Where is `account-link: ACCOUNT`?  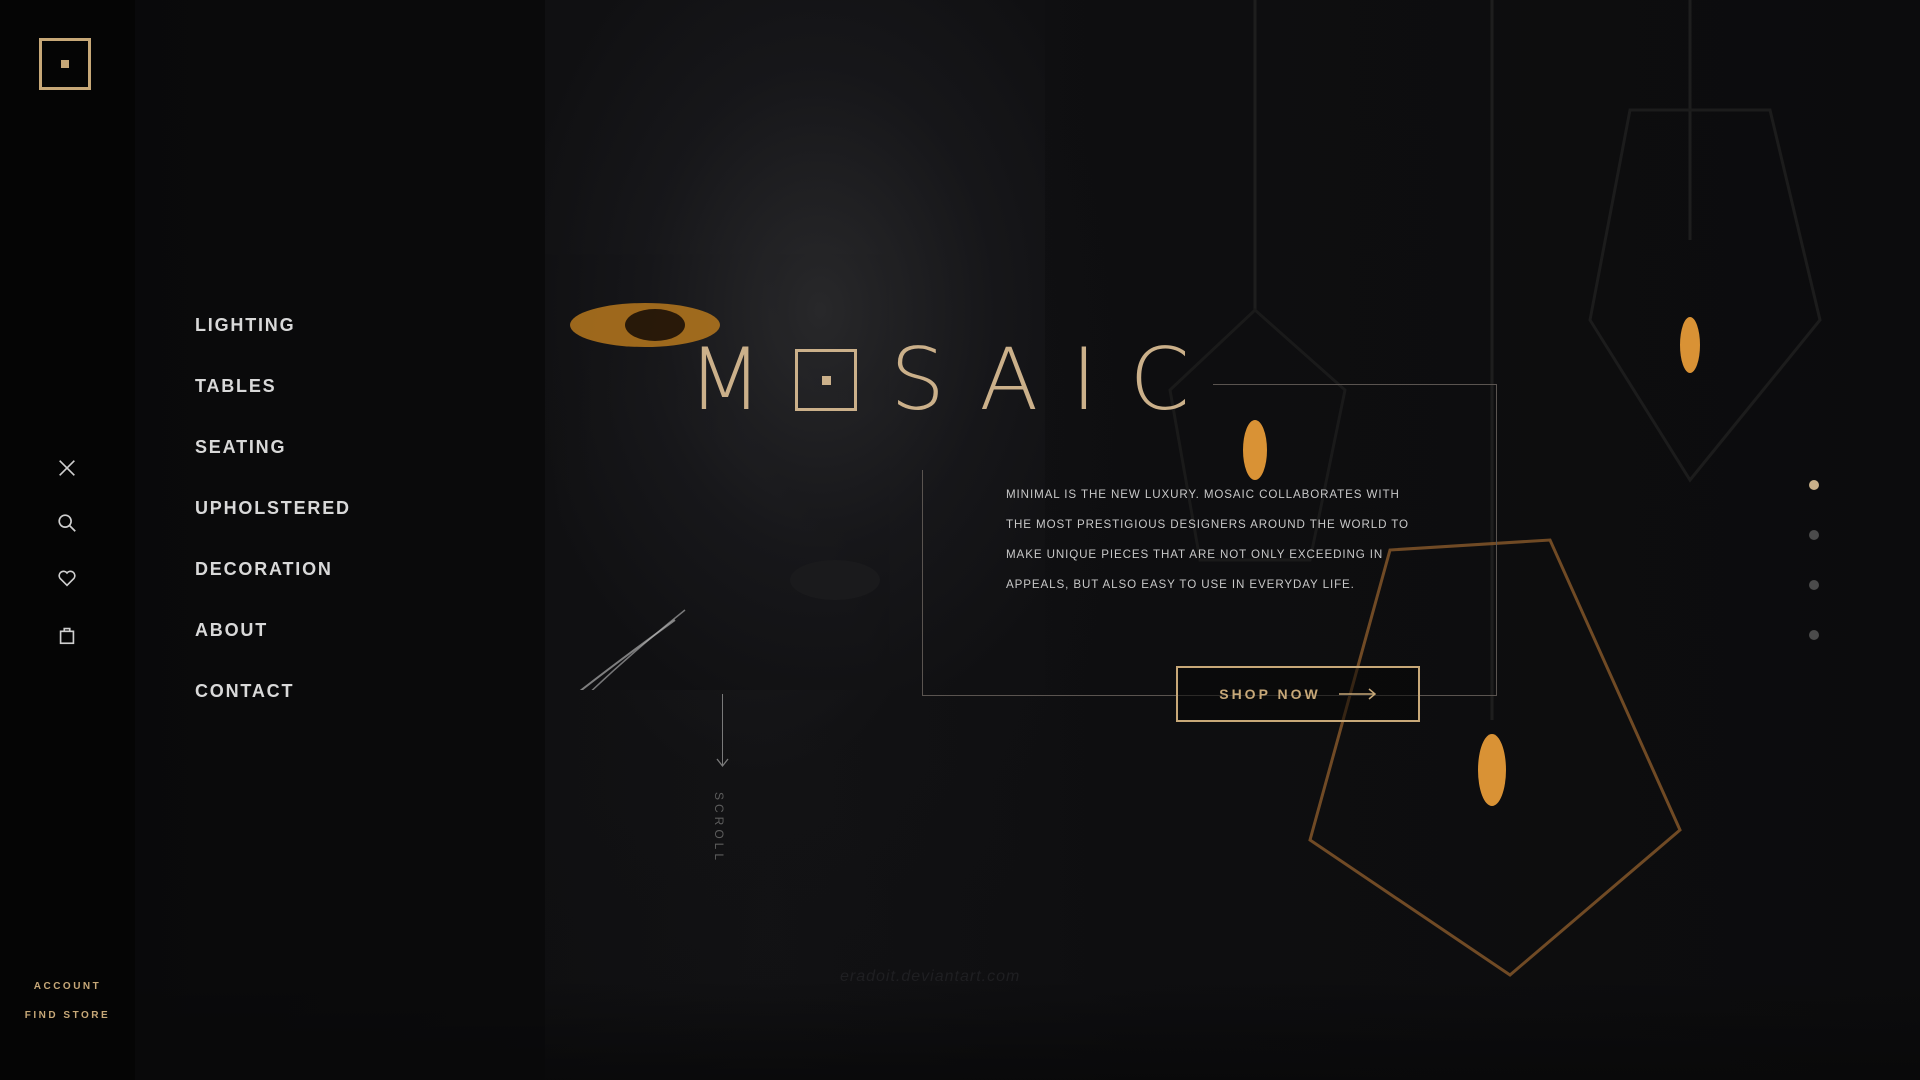 account-link: ACCOUNT is located at coordinates (67, 986).